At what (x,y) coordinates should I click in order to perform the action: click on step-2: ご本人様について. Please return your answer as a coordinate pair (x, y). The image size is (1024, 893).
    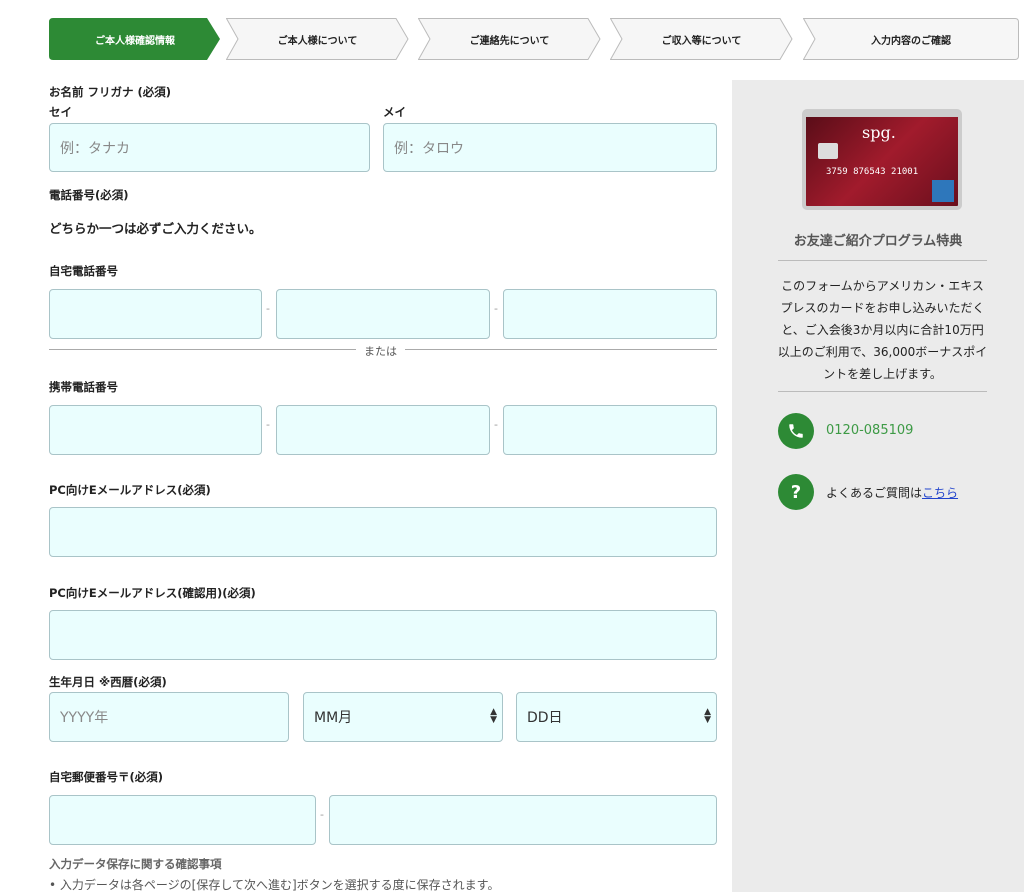
    Looking at the image, I should click on (317, 39).